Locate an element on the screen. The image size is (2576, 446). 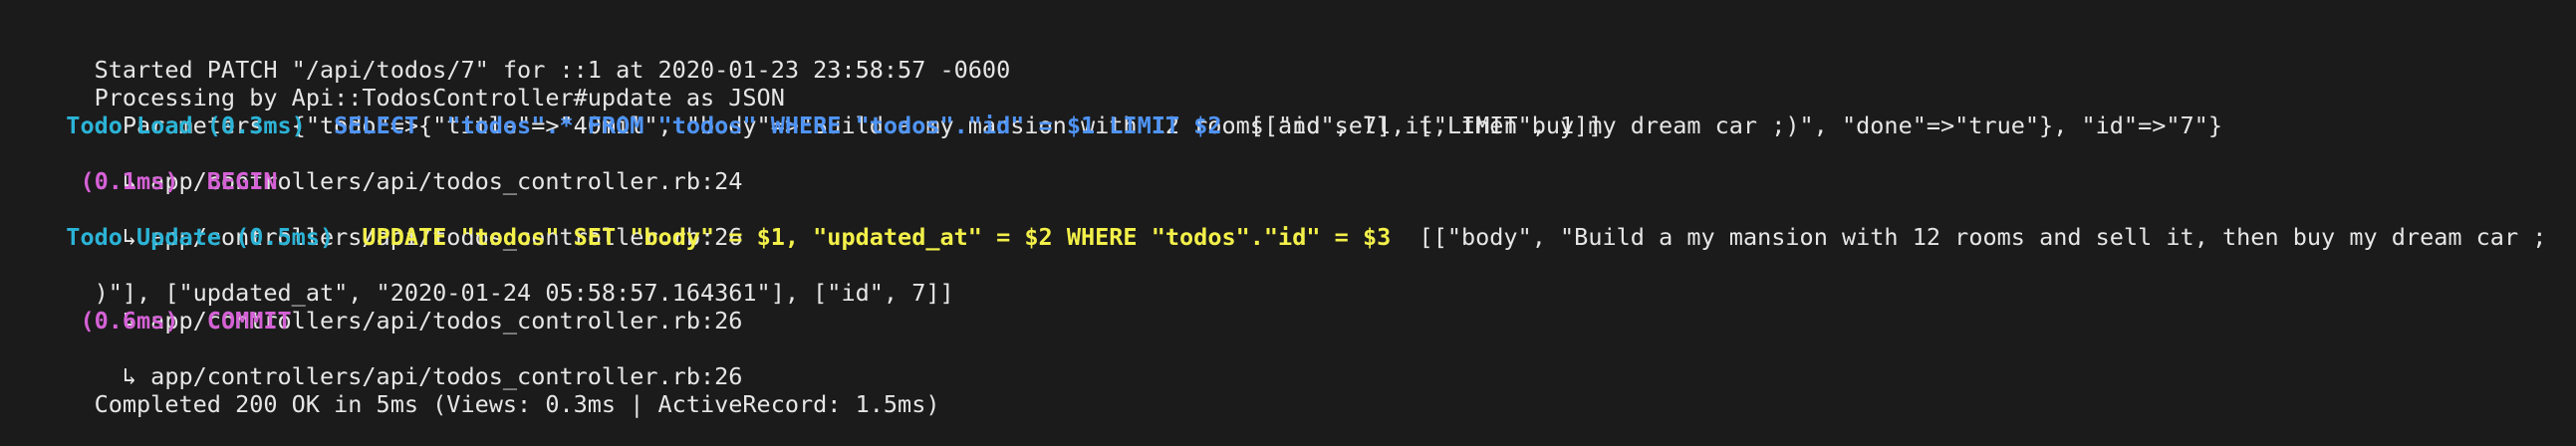
commit-time: (0.6ms) is located at coordinates (129, 320).